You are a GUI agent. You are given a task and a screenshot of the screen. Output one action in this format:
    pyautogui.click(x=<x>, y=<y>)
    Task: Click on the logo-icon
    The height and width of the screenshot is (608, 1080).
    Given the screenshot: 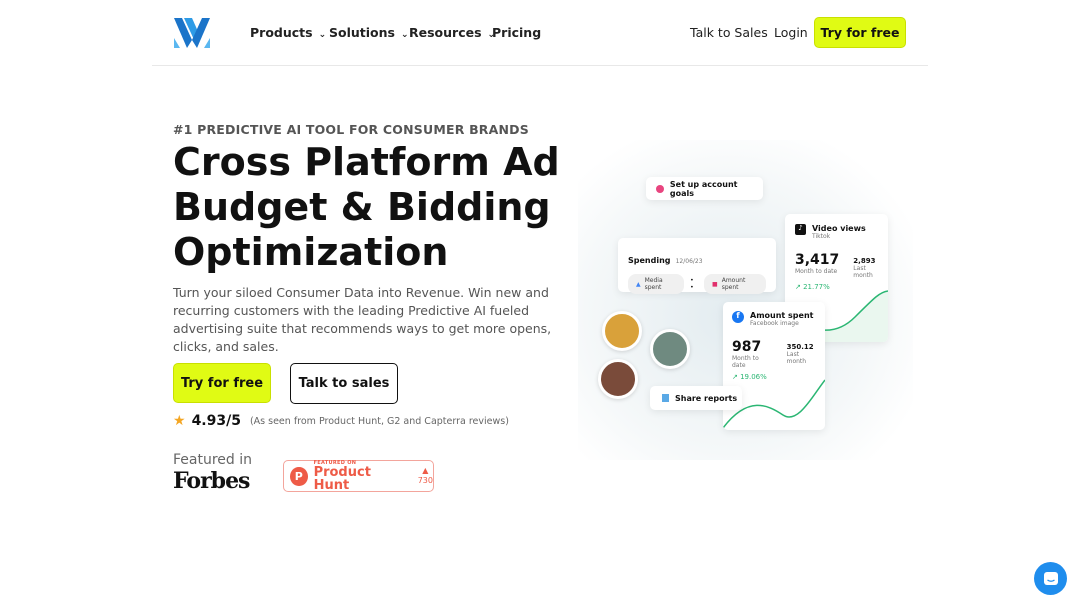 What is the action you would take?
    pyautogui.click(x=192, y=33)
    